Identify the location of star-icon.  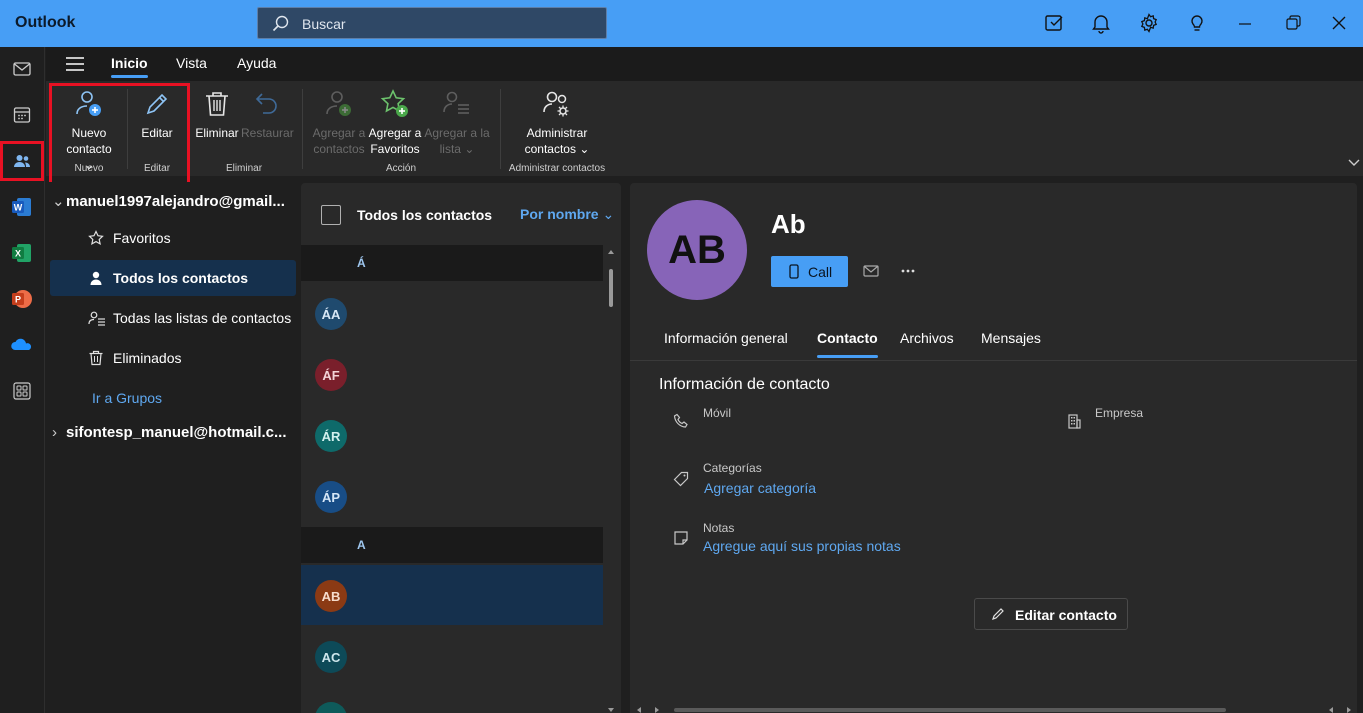
(96, 238).